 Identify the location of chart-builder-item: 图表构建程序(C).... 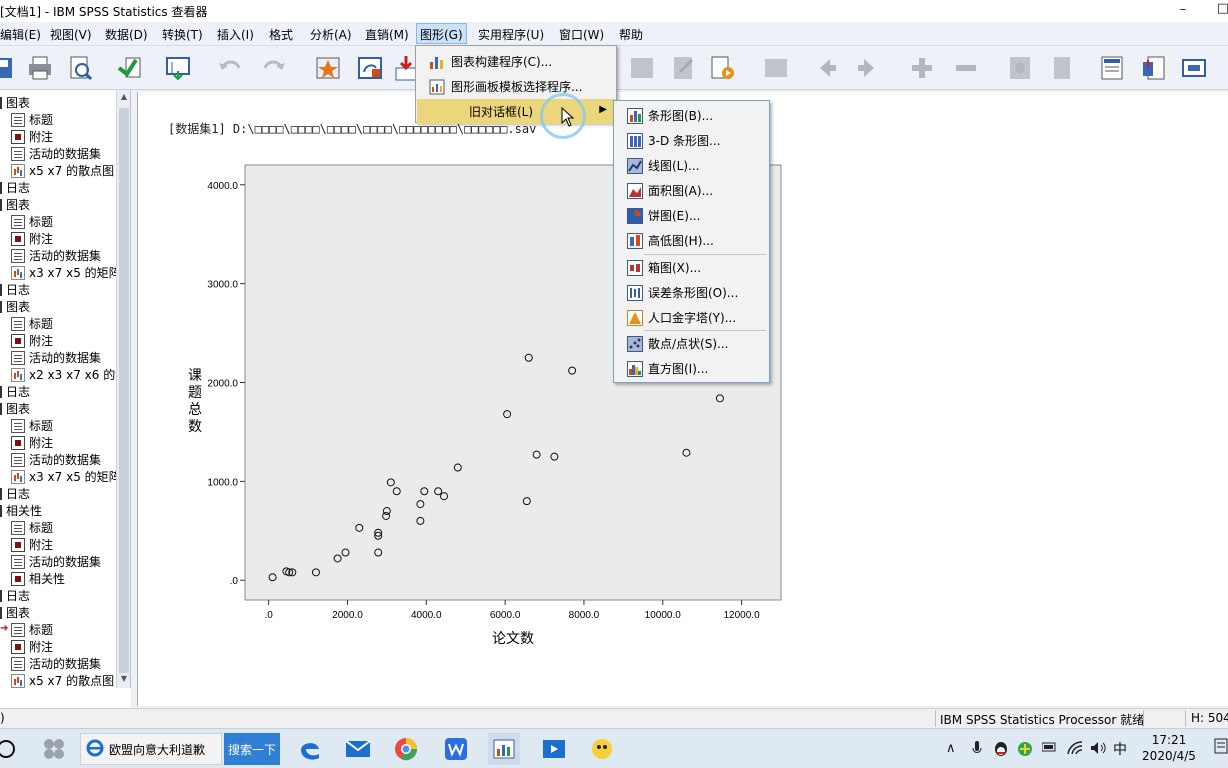
(516, 61).